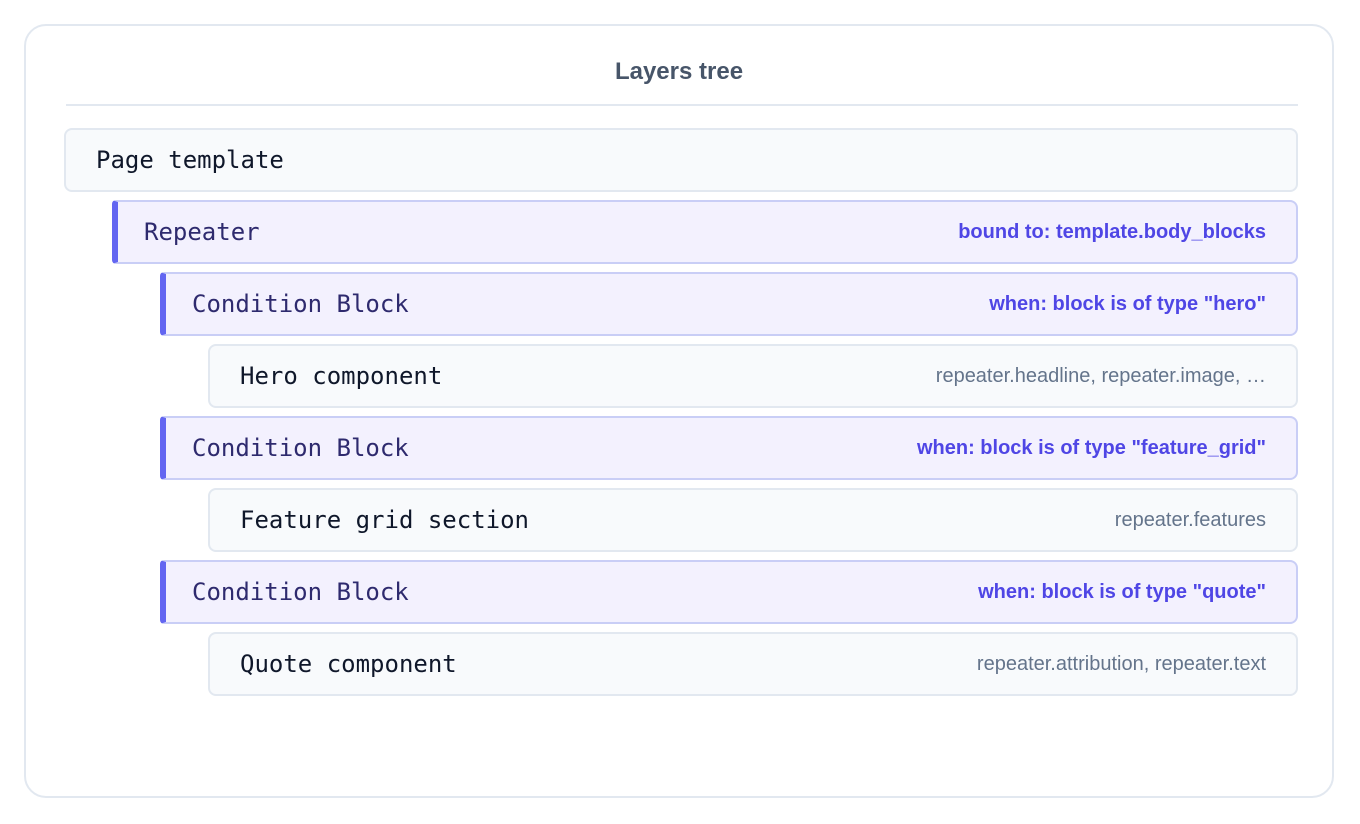  What do you see at coordinates (1122, 591) in the screenshot?
I see `node-condition: when: block is of type "quote"` at bounding box center [1122, 591].